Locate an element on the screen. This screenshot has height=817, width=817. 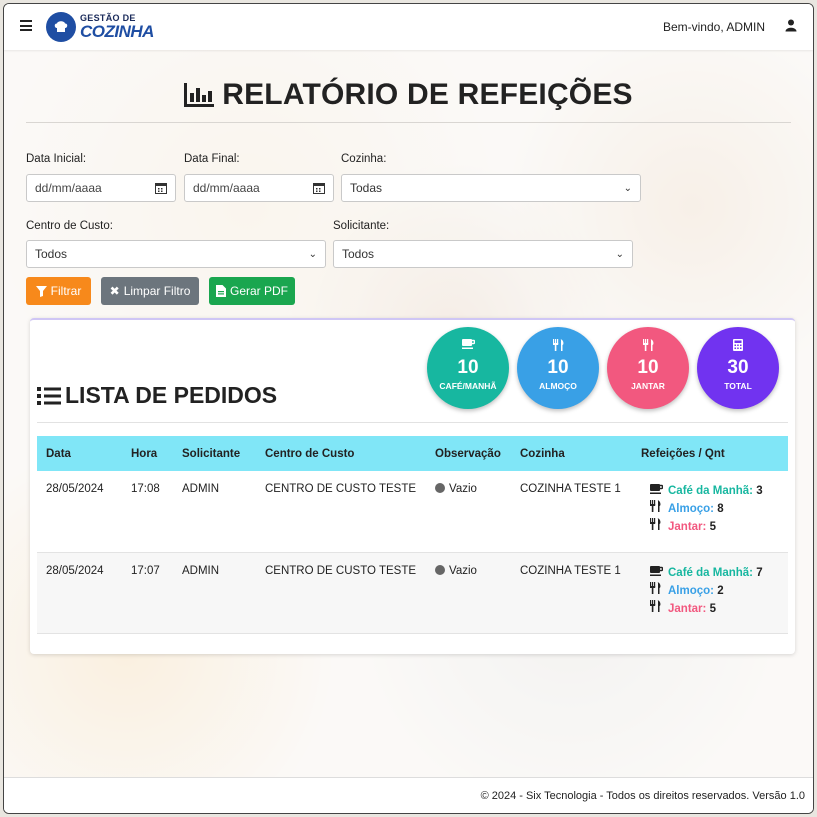
chef-hat-icon is located at coordinates (61, 27).